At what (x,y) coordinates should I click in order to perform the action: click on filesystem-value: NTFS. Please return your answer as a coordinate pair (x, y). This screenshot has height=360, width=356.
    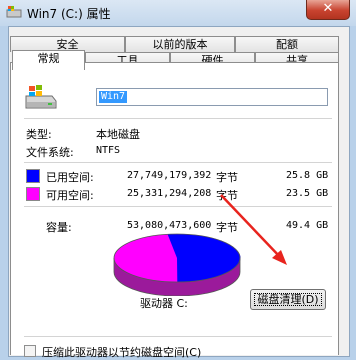
    Looking at the image, I should click on (108, 150).